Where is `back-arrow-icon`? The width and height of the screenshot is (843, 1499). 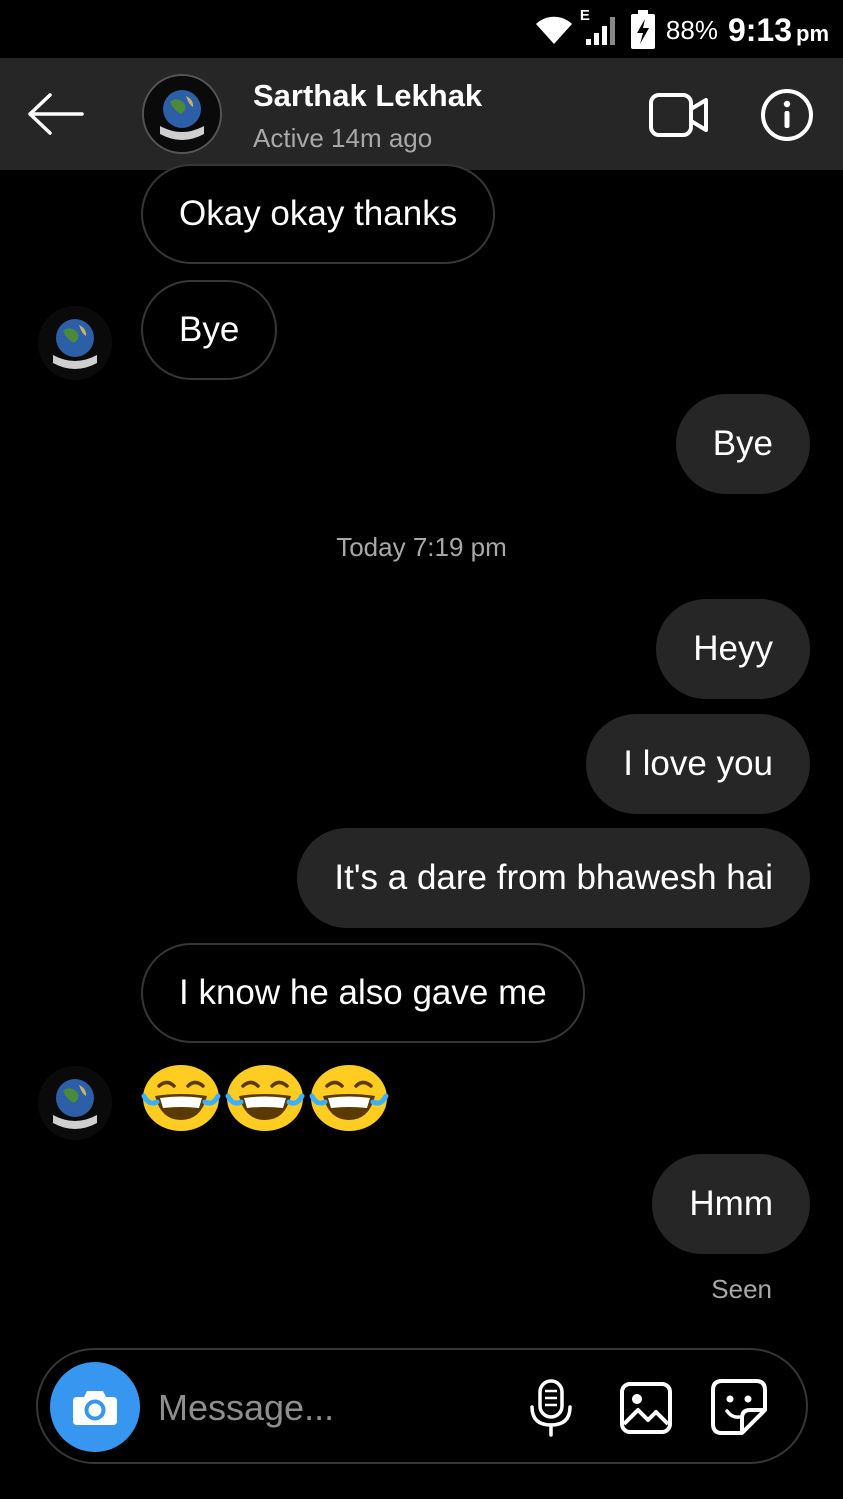 back-arrow-icon is located at coordinates (56, 114).